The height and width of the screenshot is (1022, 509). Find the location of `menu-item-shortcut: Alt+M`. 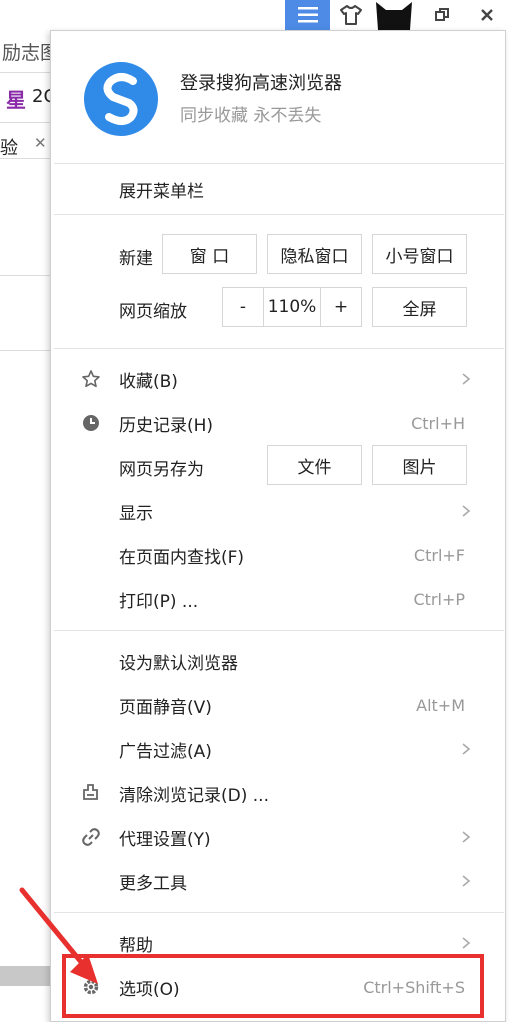

menu-item-shortcut: Alt+M is located at coordinates (440, 705).